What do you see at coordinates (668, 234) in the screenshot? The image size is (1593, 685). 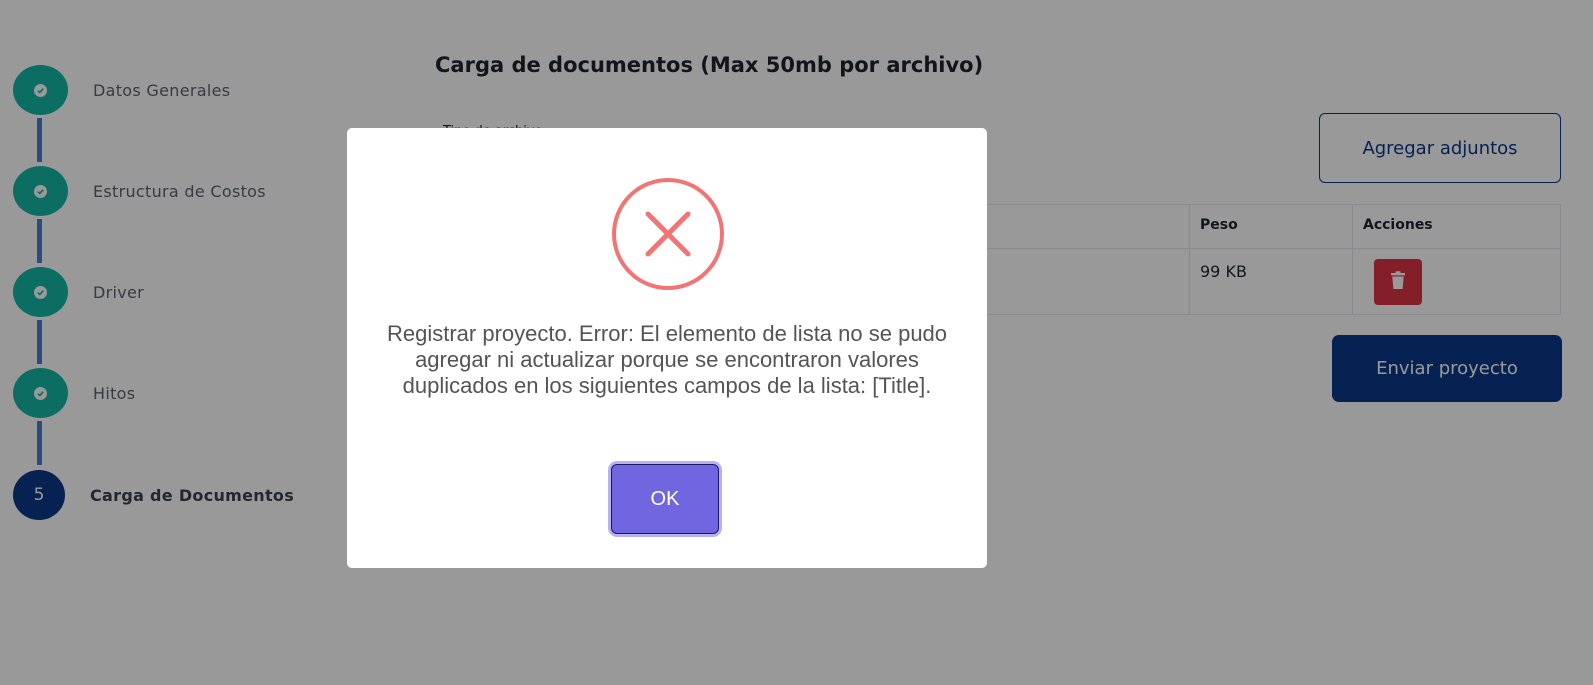 I see `error-x-icon` at bounding box center [668, 234].